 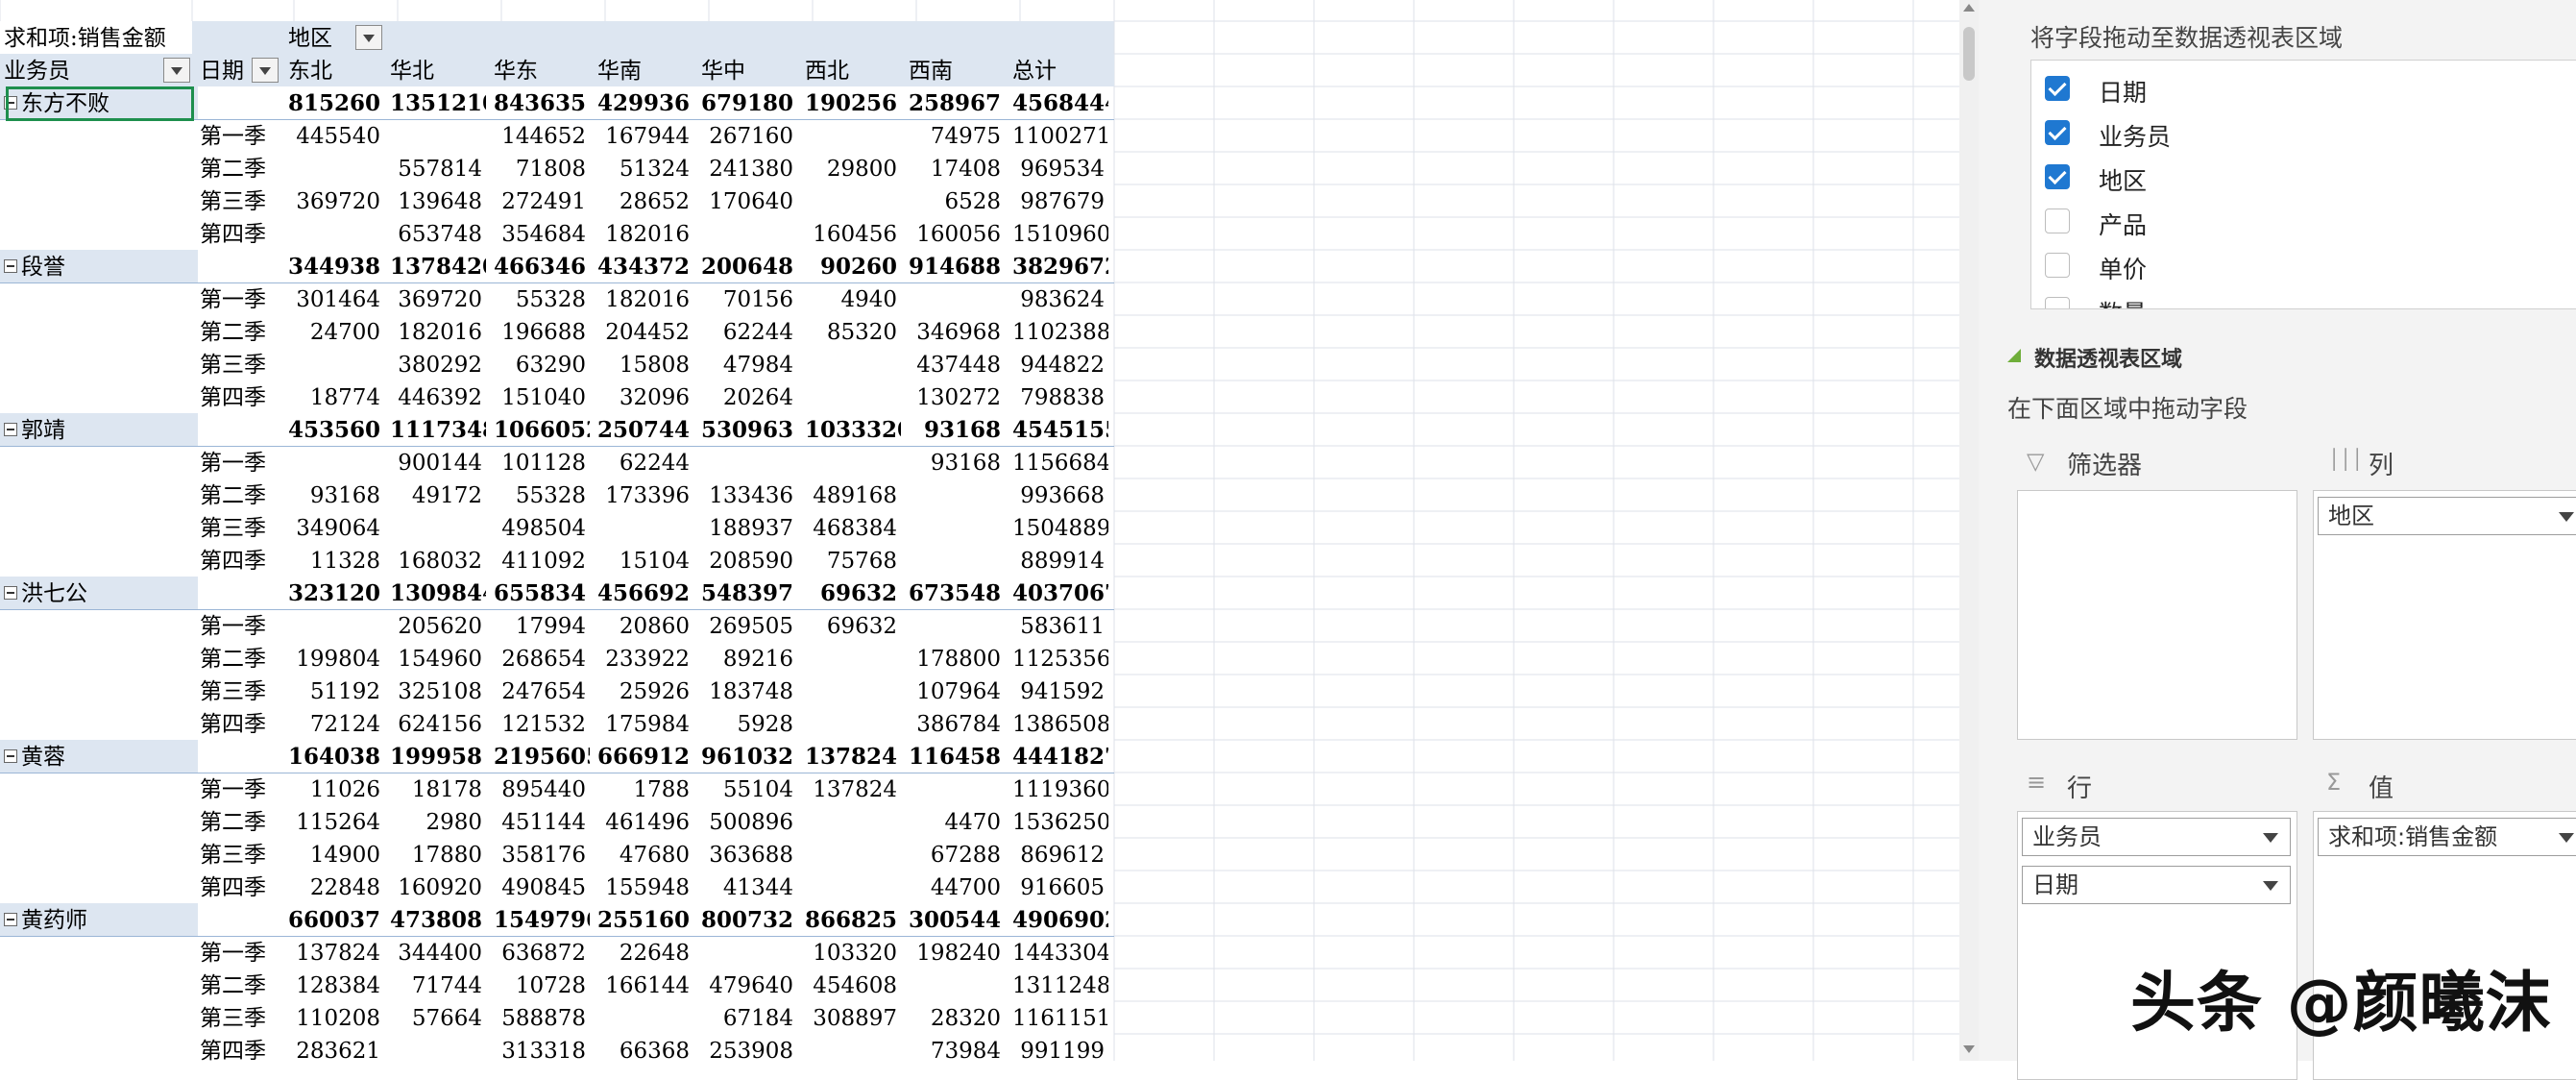 I want to click on salesperson-name: 黄药师, so click(x=96, y=919).